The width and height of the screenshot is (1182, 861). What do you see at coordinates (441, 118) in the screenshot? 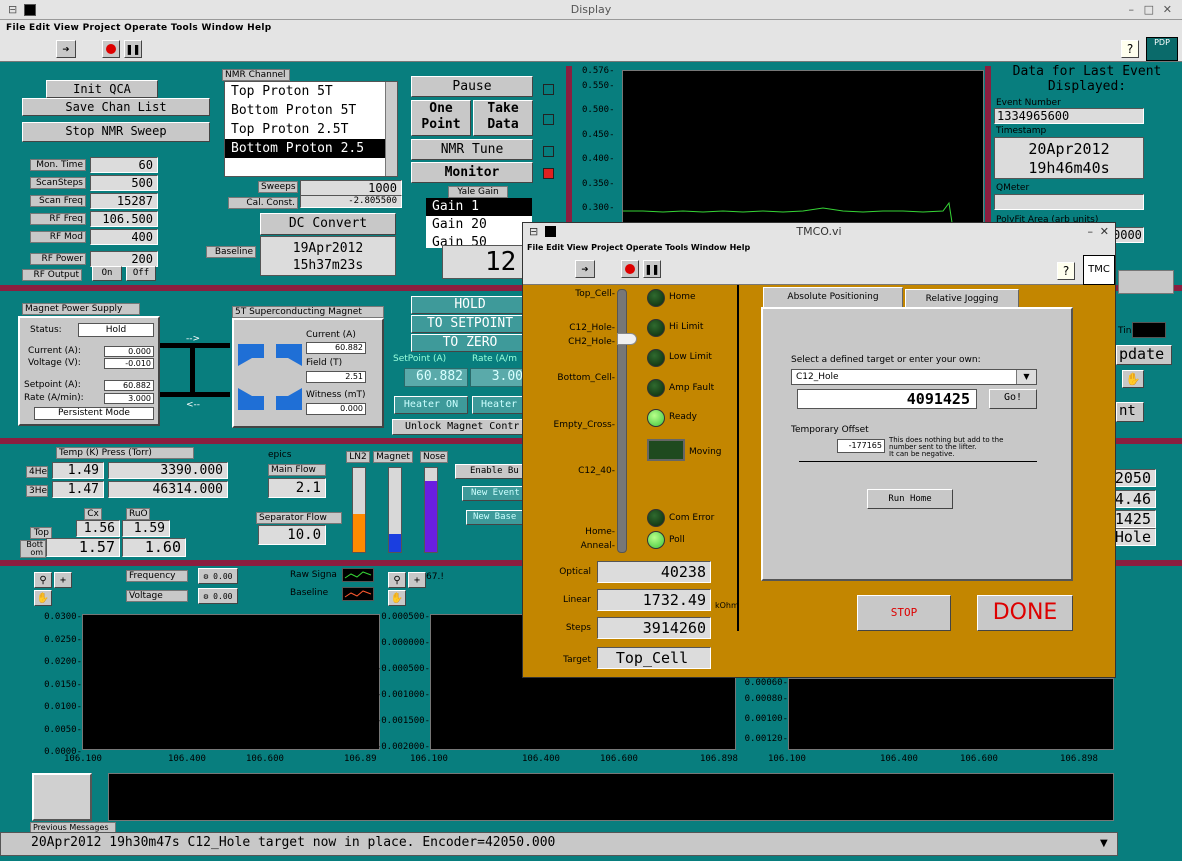
I see `one-point-button: One Point` at bounding box center [441, 118].